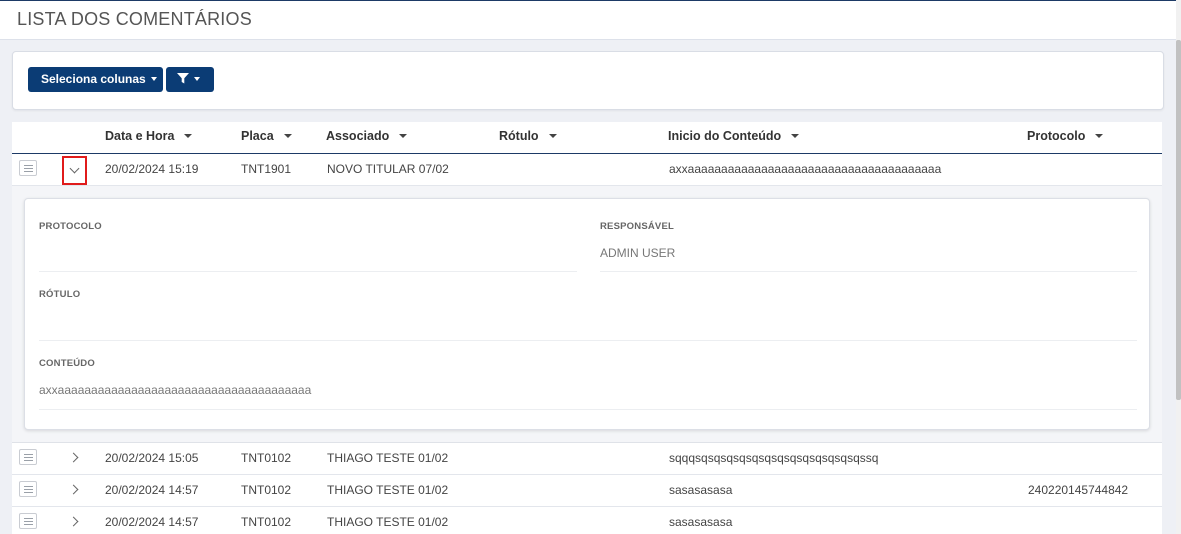  What do you see at coordinates (358, 136) in the screenshot?
I see `column-header-label: Associado` at bounding box center [358, 136].